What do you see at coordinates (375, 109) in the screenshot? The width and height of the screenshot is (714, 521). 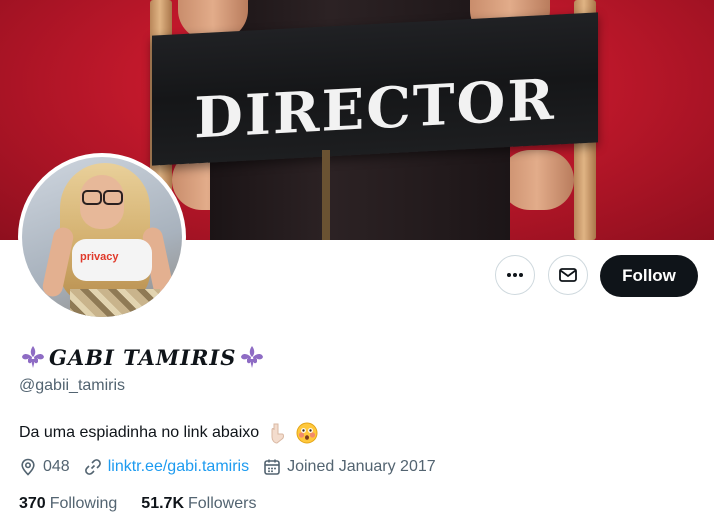 I see `director-chair-text: DIRECTOR` at bounding box center [375, 109].